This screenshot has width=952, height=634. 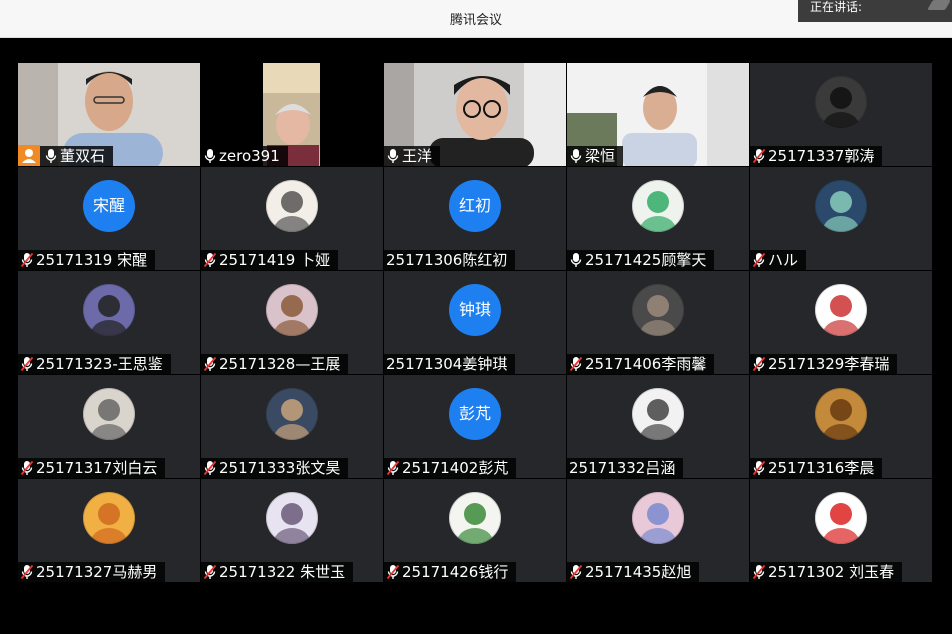 I want to click on participant-name: 25171317刘白云, so click(x=97, y=468).